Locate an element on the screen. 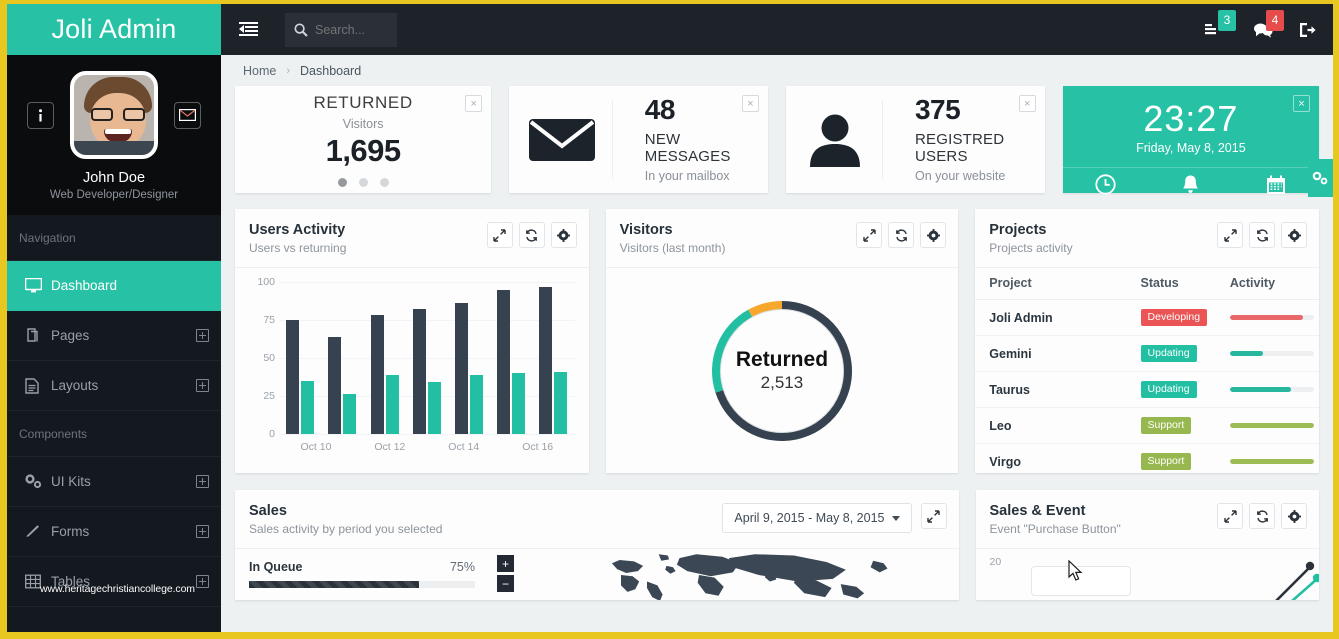 The image size is (1339, 639). sidebar-item-tables: Tables is located at coordinates (114, 582).